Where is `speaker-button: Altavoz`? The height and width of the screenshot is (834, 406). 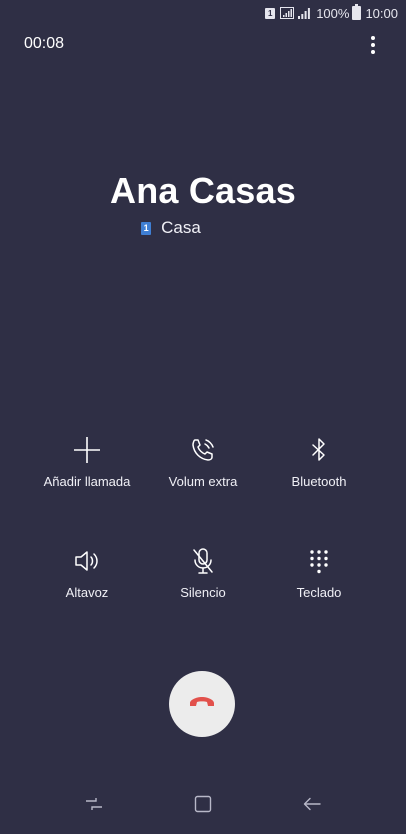
speaker-button: Altavoz is located at coordinates (87, 572).